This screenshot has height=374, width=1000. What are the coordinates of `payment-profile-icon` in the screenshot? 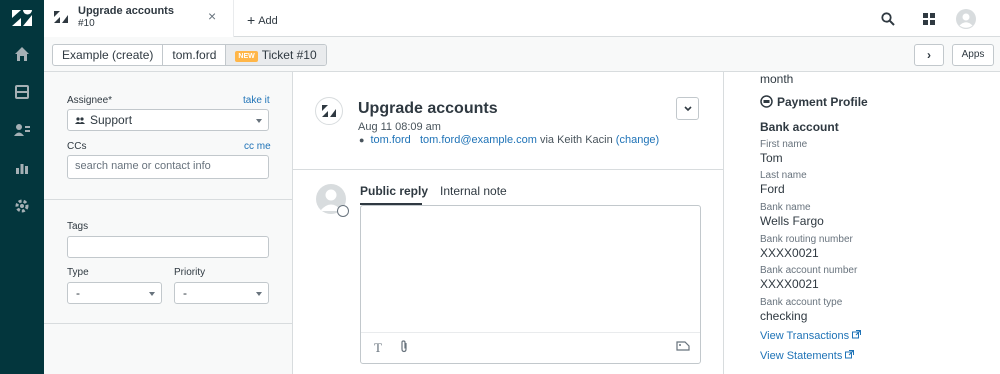 It's located at (766, 103).